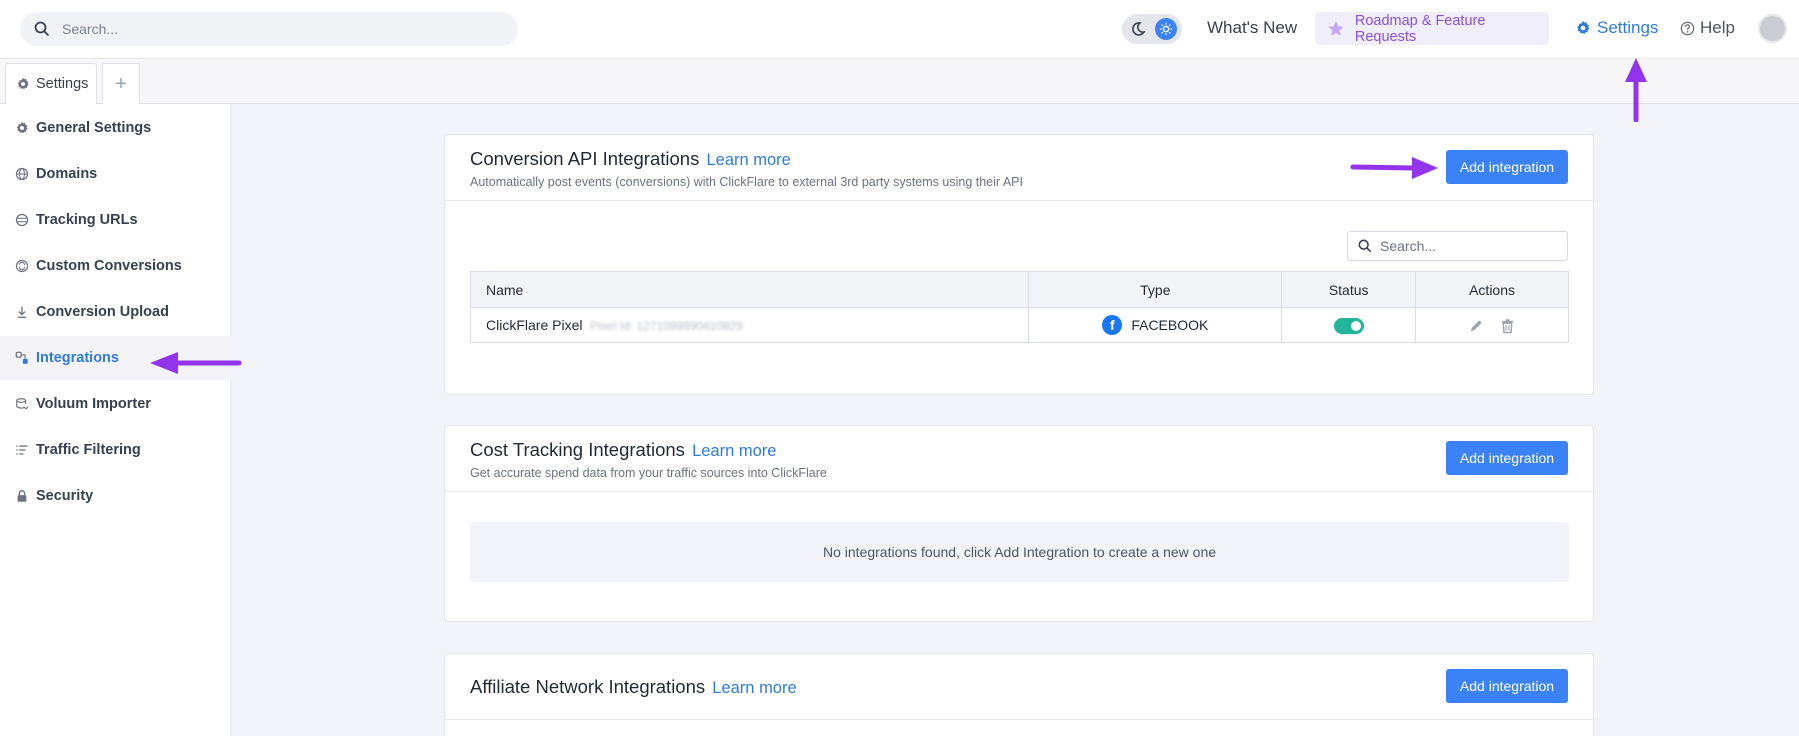 The width and height of the screenshot is (1799, 736). What do you see at coordinates (577, 449) in the screenshot?
I see `card-title-text: Cost Tracking Integrations` at bounding box center [577, 449].